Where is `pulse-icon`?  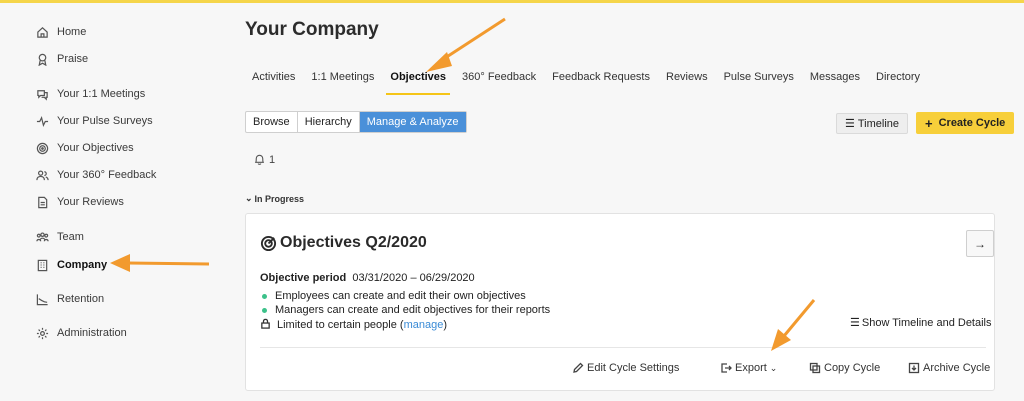 pulse-icon is located at coordinates (42, 121).